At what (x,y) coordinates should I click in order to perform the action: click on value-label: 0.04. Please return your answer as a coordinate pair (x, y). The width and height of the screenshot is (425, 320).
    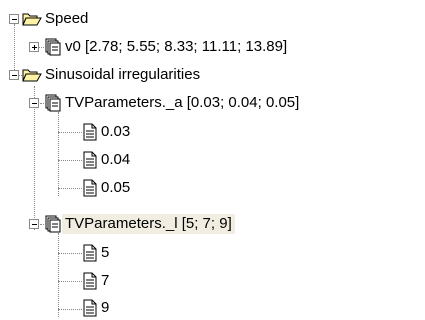
    Looking at the image, I should click on (116, 159).